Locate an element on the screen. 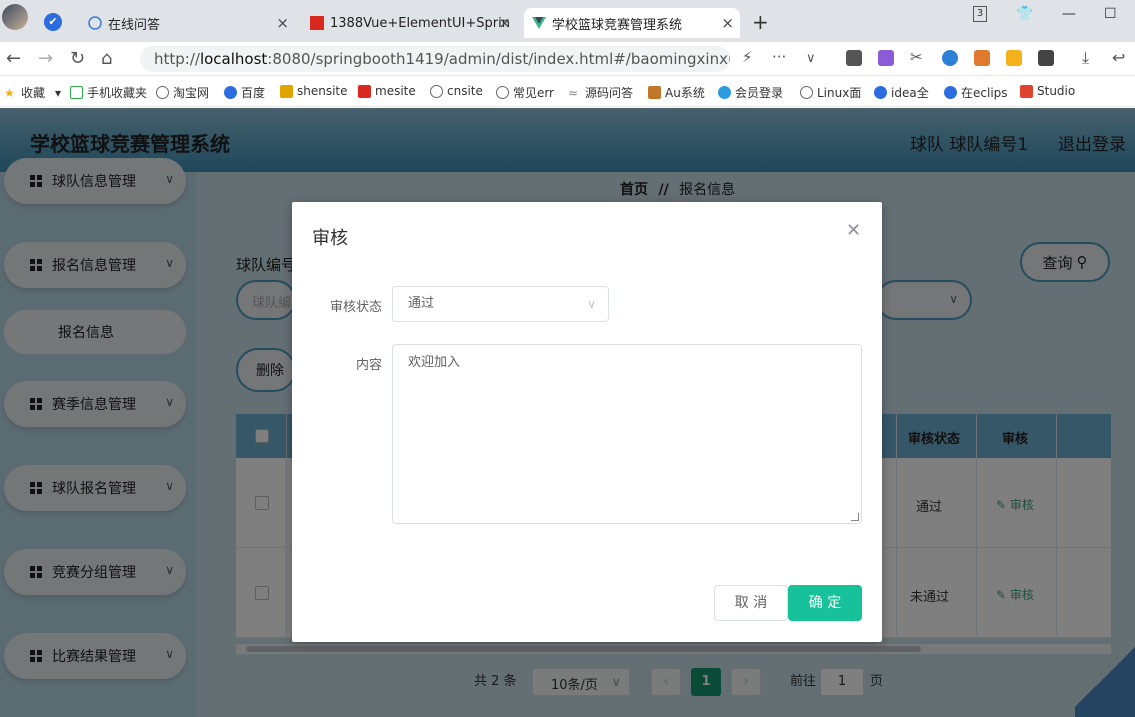  cancel-button: 取 消 is located at coordinates (751, 603).